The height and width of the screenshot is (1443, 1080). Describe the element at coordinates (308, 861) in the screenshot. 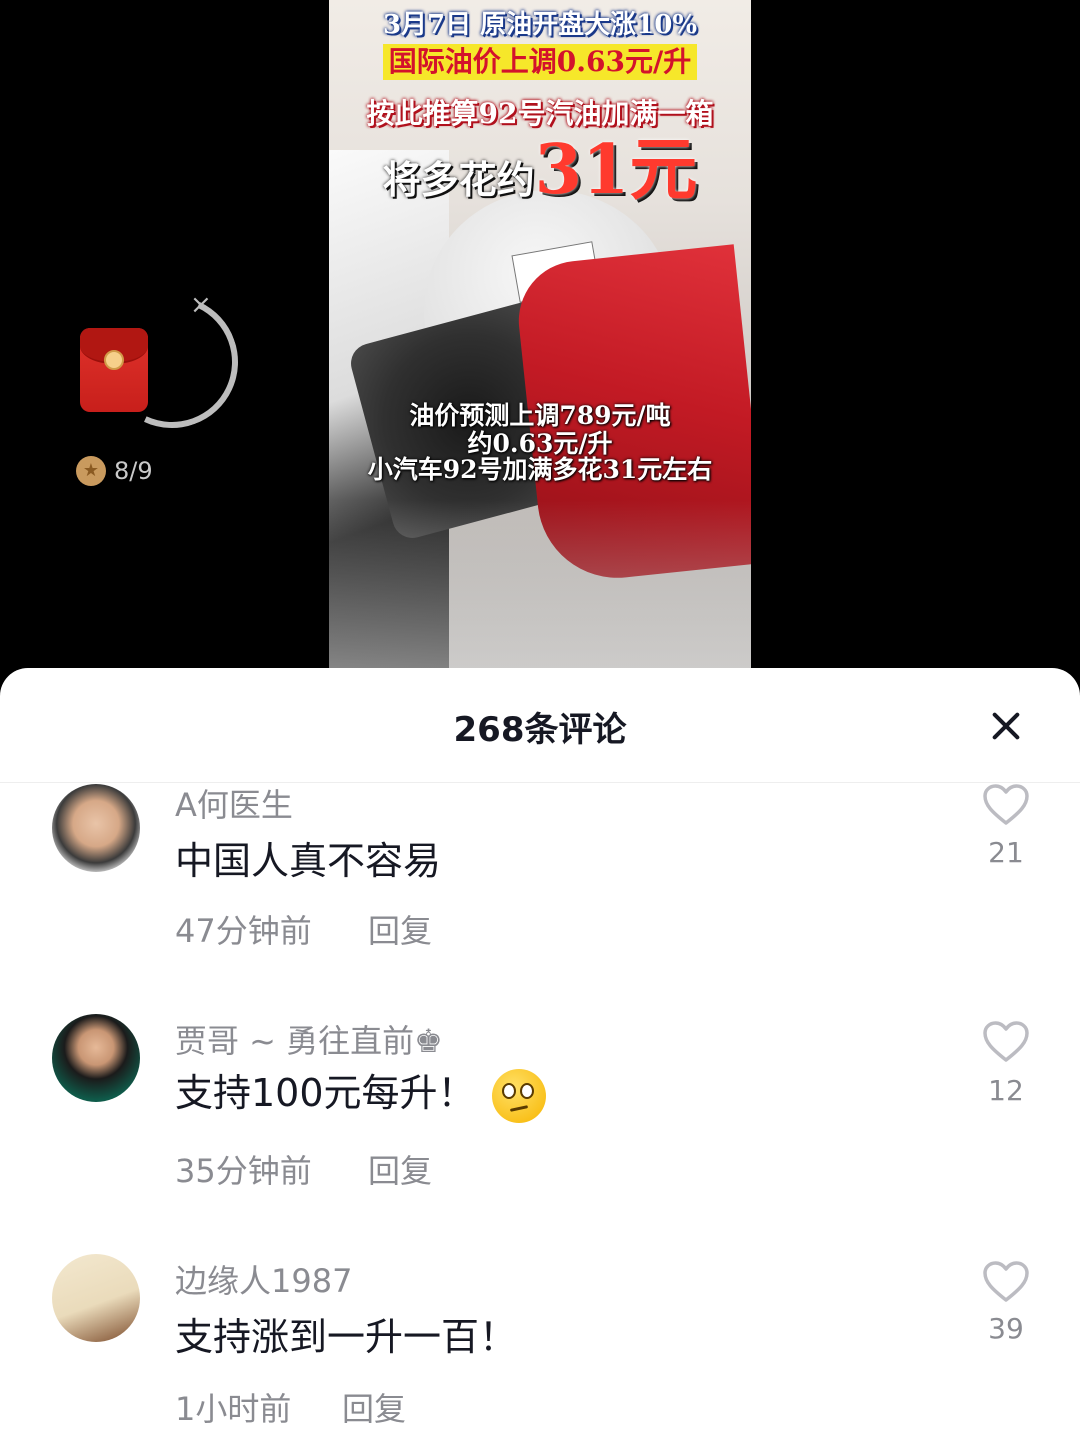

I see `comment-text: 中国人真不容易` at that location.